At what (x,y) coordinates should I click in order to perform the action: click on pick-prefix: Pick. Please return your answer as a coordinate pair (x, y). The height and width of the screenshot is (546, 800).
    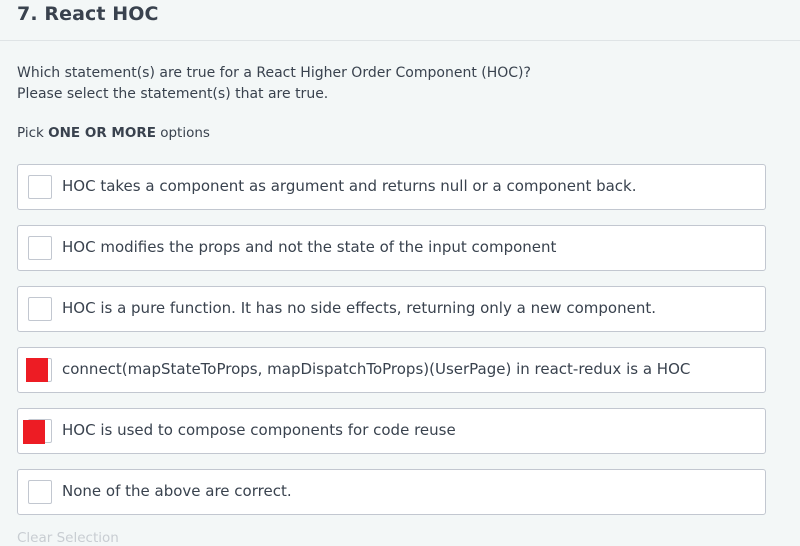
    Looking at the image, I should click on (33, 133).